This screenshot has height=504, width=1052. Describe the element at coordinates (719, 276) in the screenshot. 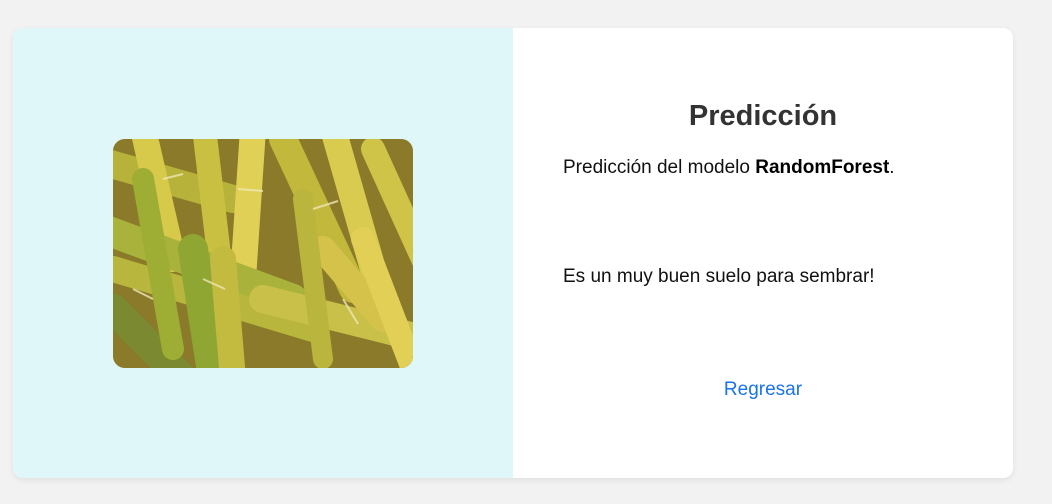

I see `prediction-result: Es un muy buen suelo para sembrar!` at that location.